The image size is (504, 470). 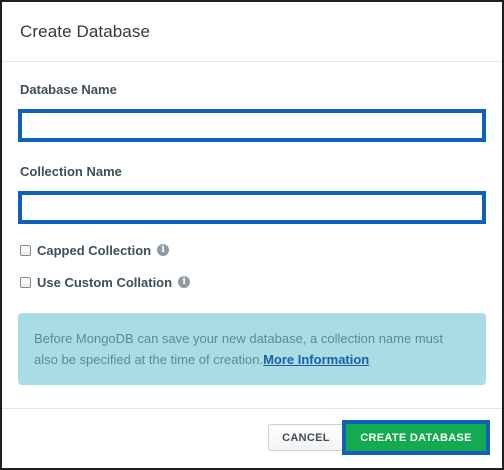 I want to click on database-name-input, so click(x=252, y=125).